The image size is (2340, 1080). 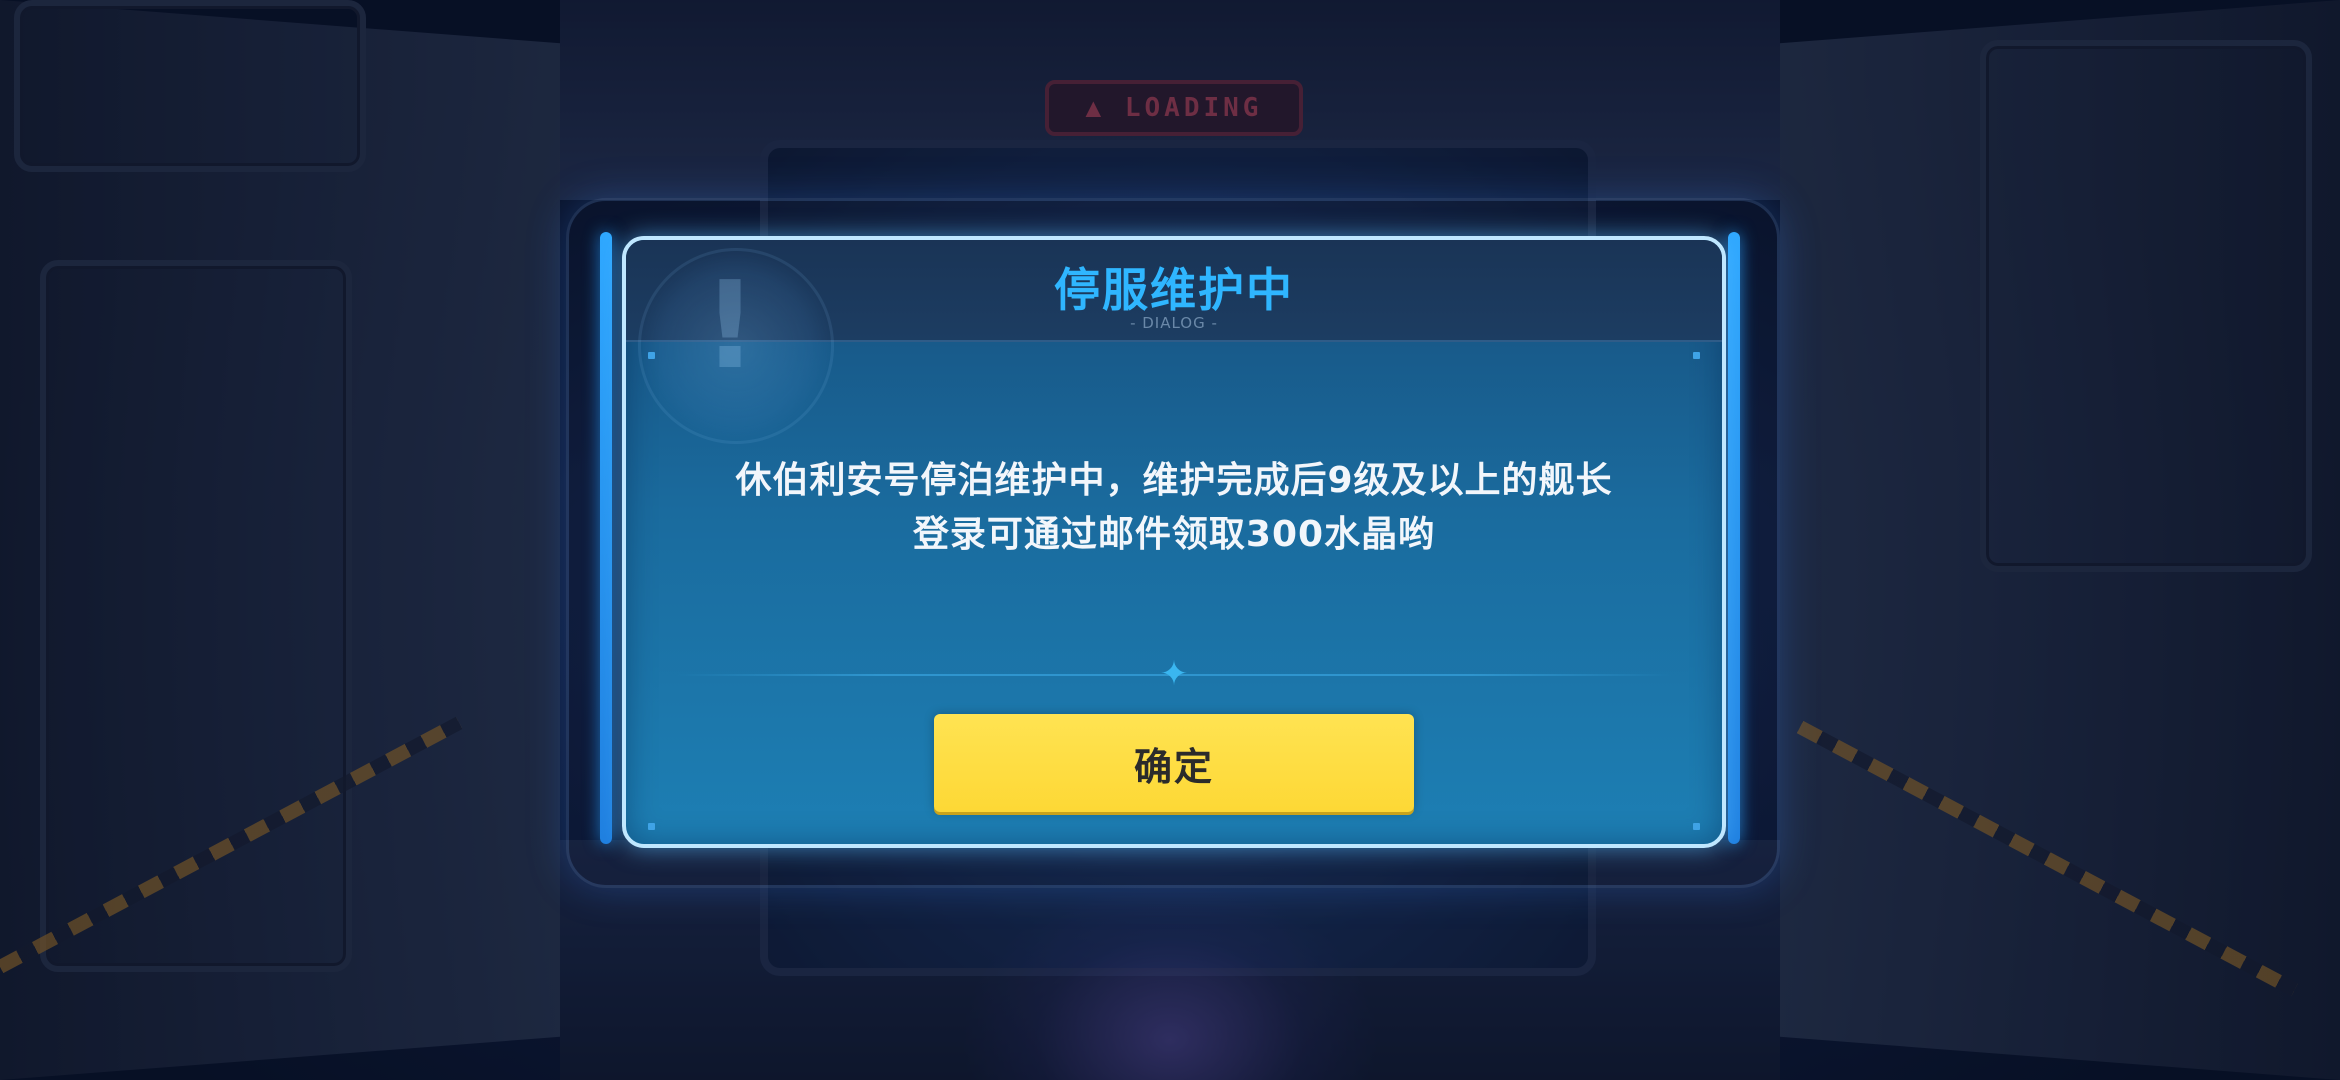 What do you see at coordinates (651, 826) in the screenshot?
I see `corner-dot-bottom-left` at bounding box center [651, 826].